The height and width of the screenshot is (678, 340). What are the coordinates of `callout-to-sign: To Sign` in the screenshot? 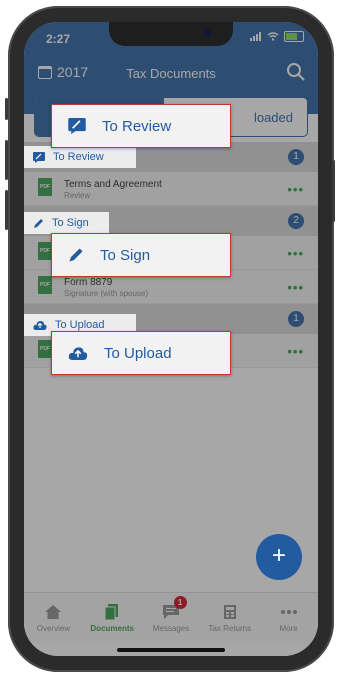 It's located at (141, 255).